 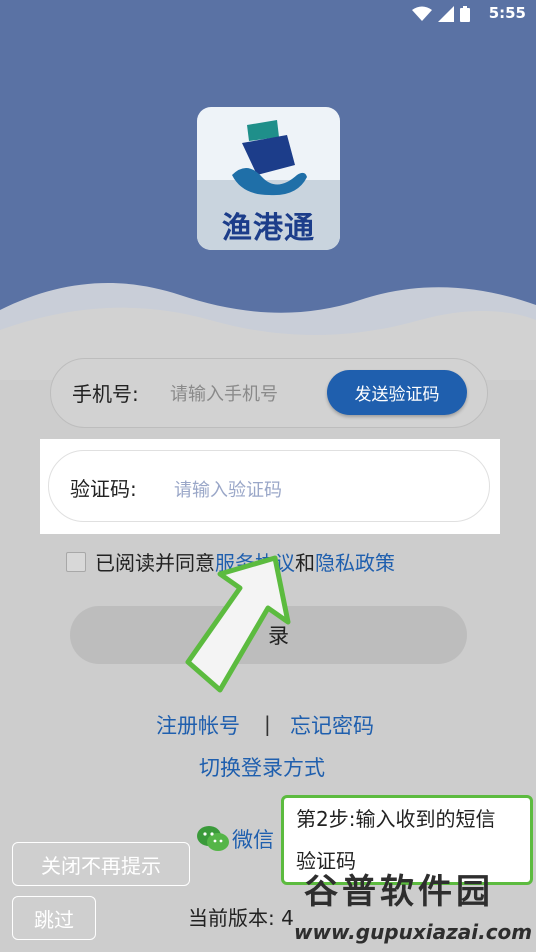 I want to click on ship-icon, so click(x=269, y=158).